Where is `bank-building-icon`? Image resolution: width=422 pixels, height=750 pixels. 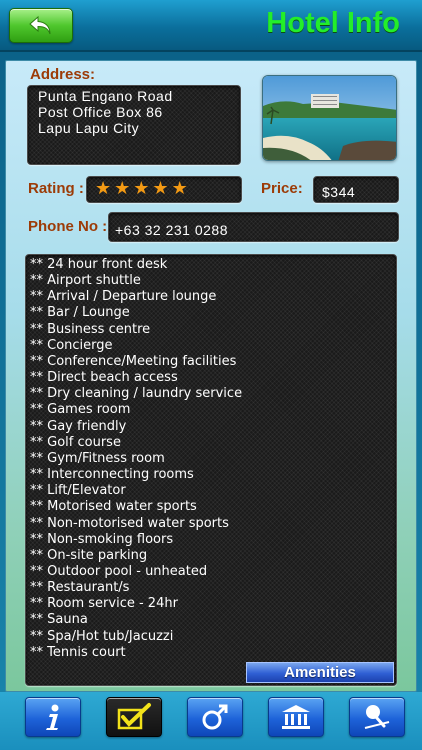
bank-building-icon is located at coordinates (296, 717).